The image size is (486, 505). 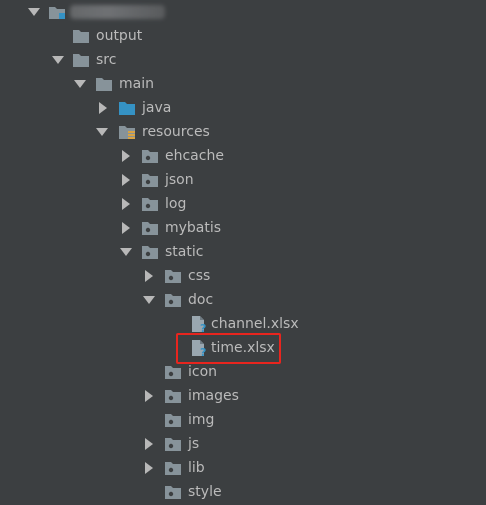 What do you see at coordinates (243, 108) in the screenshot?
I see `tree-row-java: java` at bounding box center [243, 108].